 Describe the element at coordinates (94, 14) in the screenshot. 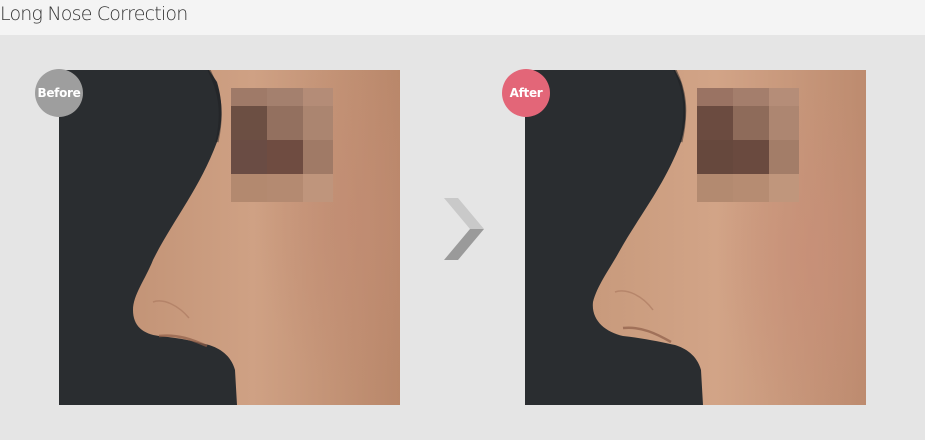

I see `page-title: Long Nose Correction` at that location.